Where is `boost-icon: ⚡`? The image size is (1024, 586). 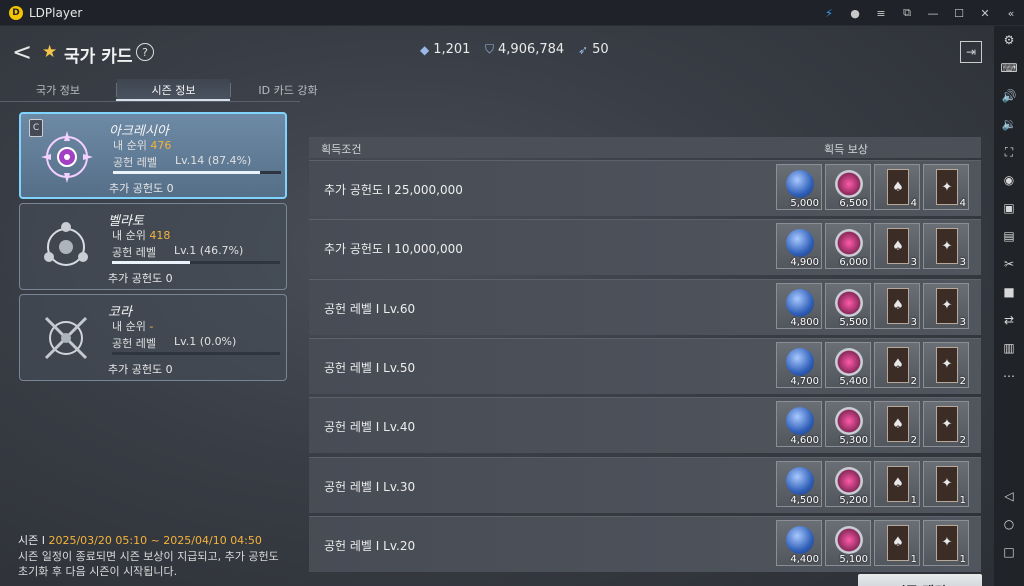 boost-icon: ⚡ is located at coordinates (829, 13).